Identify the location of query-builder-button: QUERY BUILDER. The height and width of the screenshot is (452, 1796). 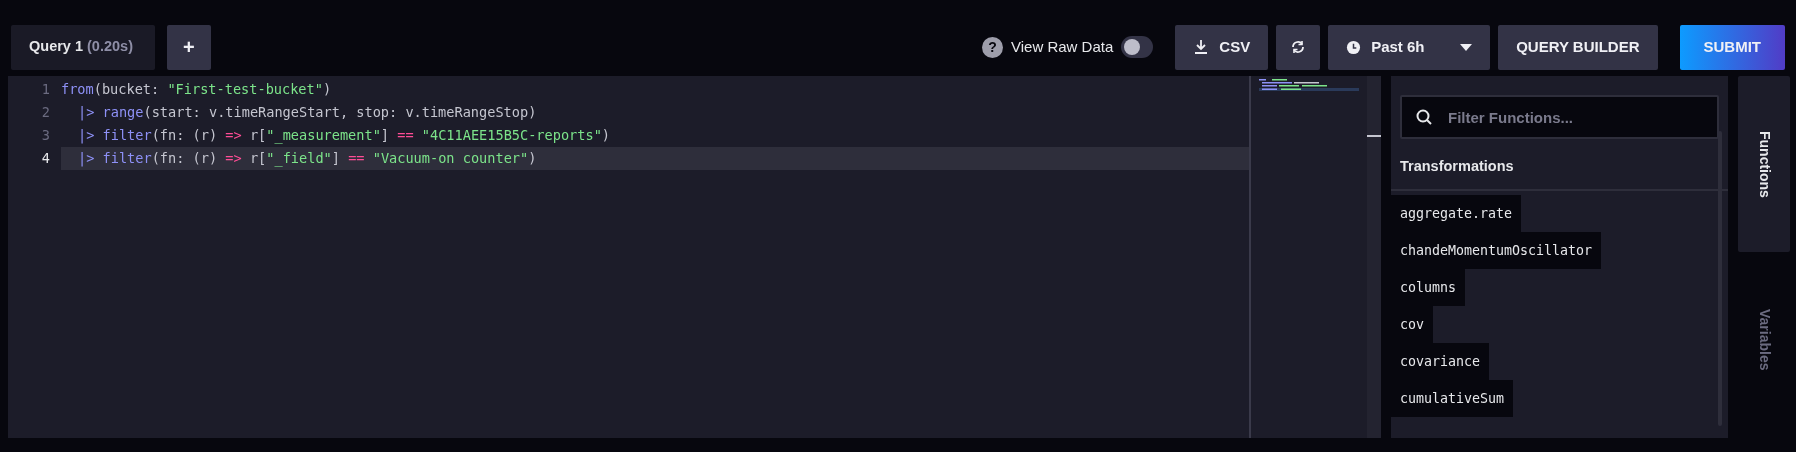
(1578, 47).